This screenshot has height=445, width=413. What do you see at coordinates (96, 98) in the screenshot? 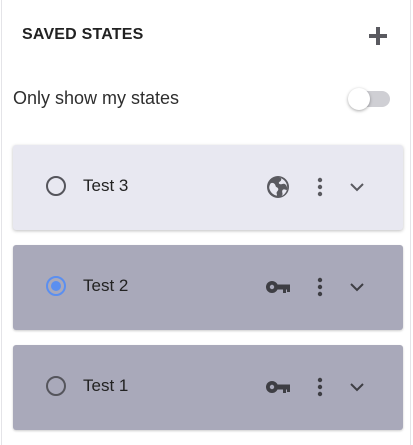
I see `only-my-states-label: Only show my states` at bounding box center [96, 98].